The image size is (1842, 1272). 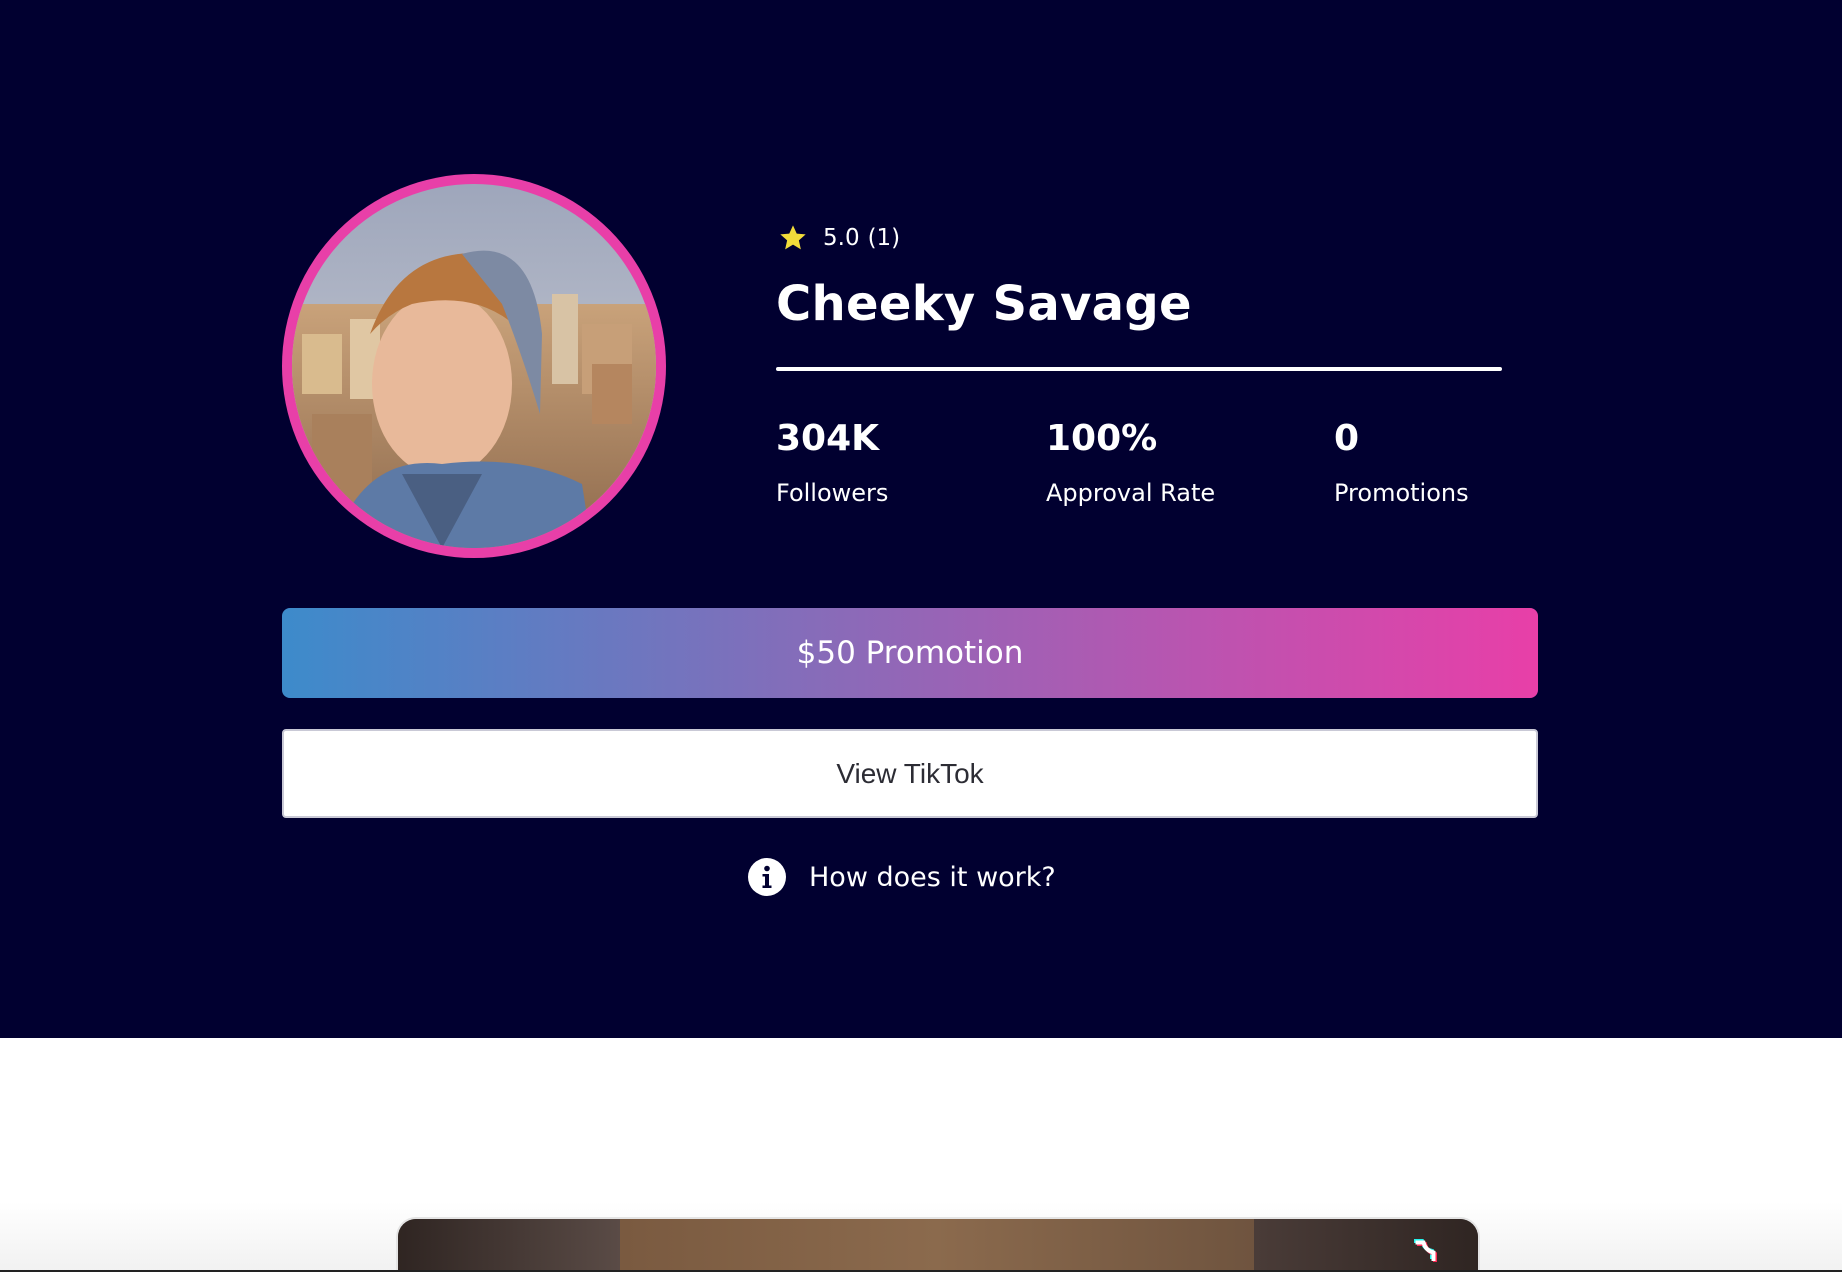 I want to click on video-blur-left, so click(x=509, y=1245).